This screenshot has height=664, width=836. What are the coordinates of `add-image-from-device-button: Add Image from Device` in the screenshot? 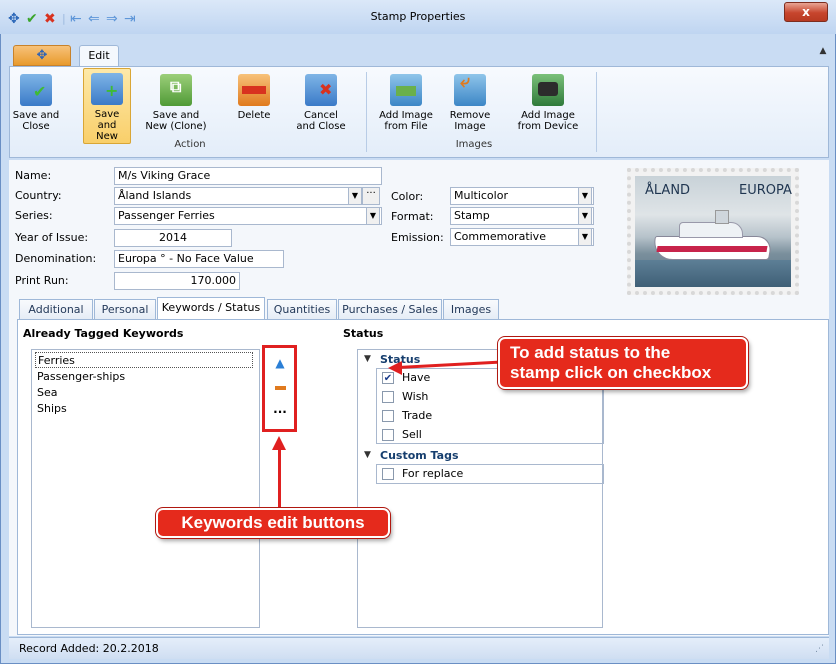 It's located at (548, 106).